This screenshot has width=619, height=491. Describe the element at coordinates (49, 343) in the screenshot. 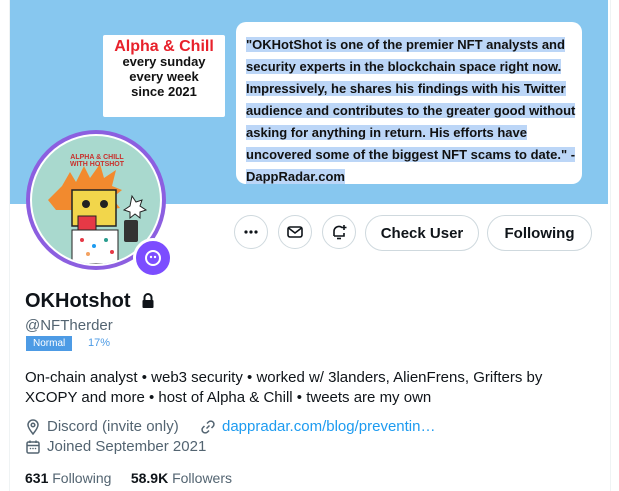

I see `status-badge: Normal` at that location.